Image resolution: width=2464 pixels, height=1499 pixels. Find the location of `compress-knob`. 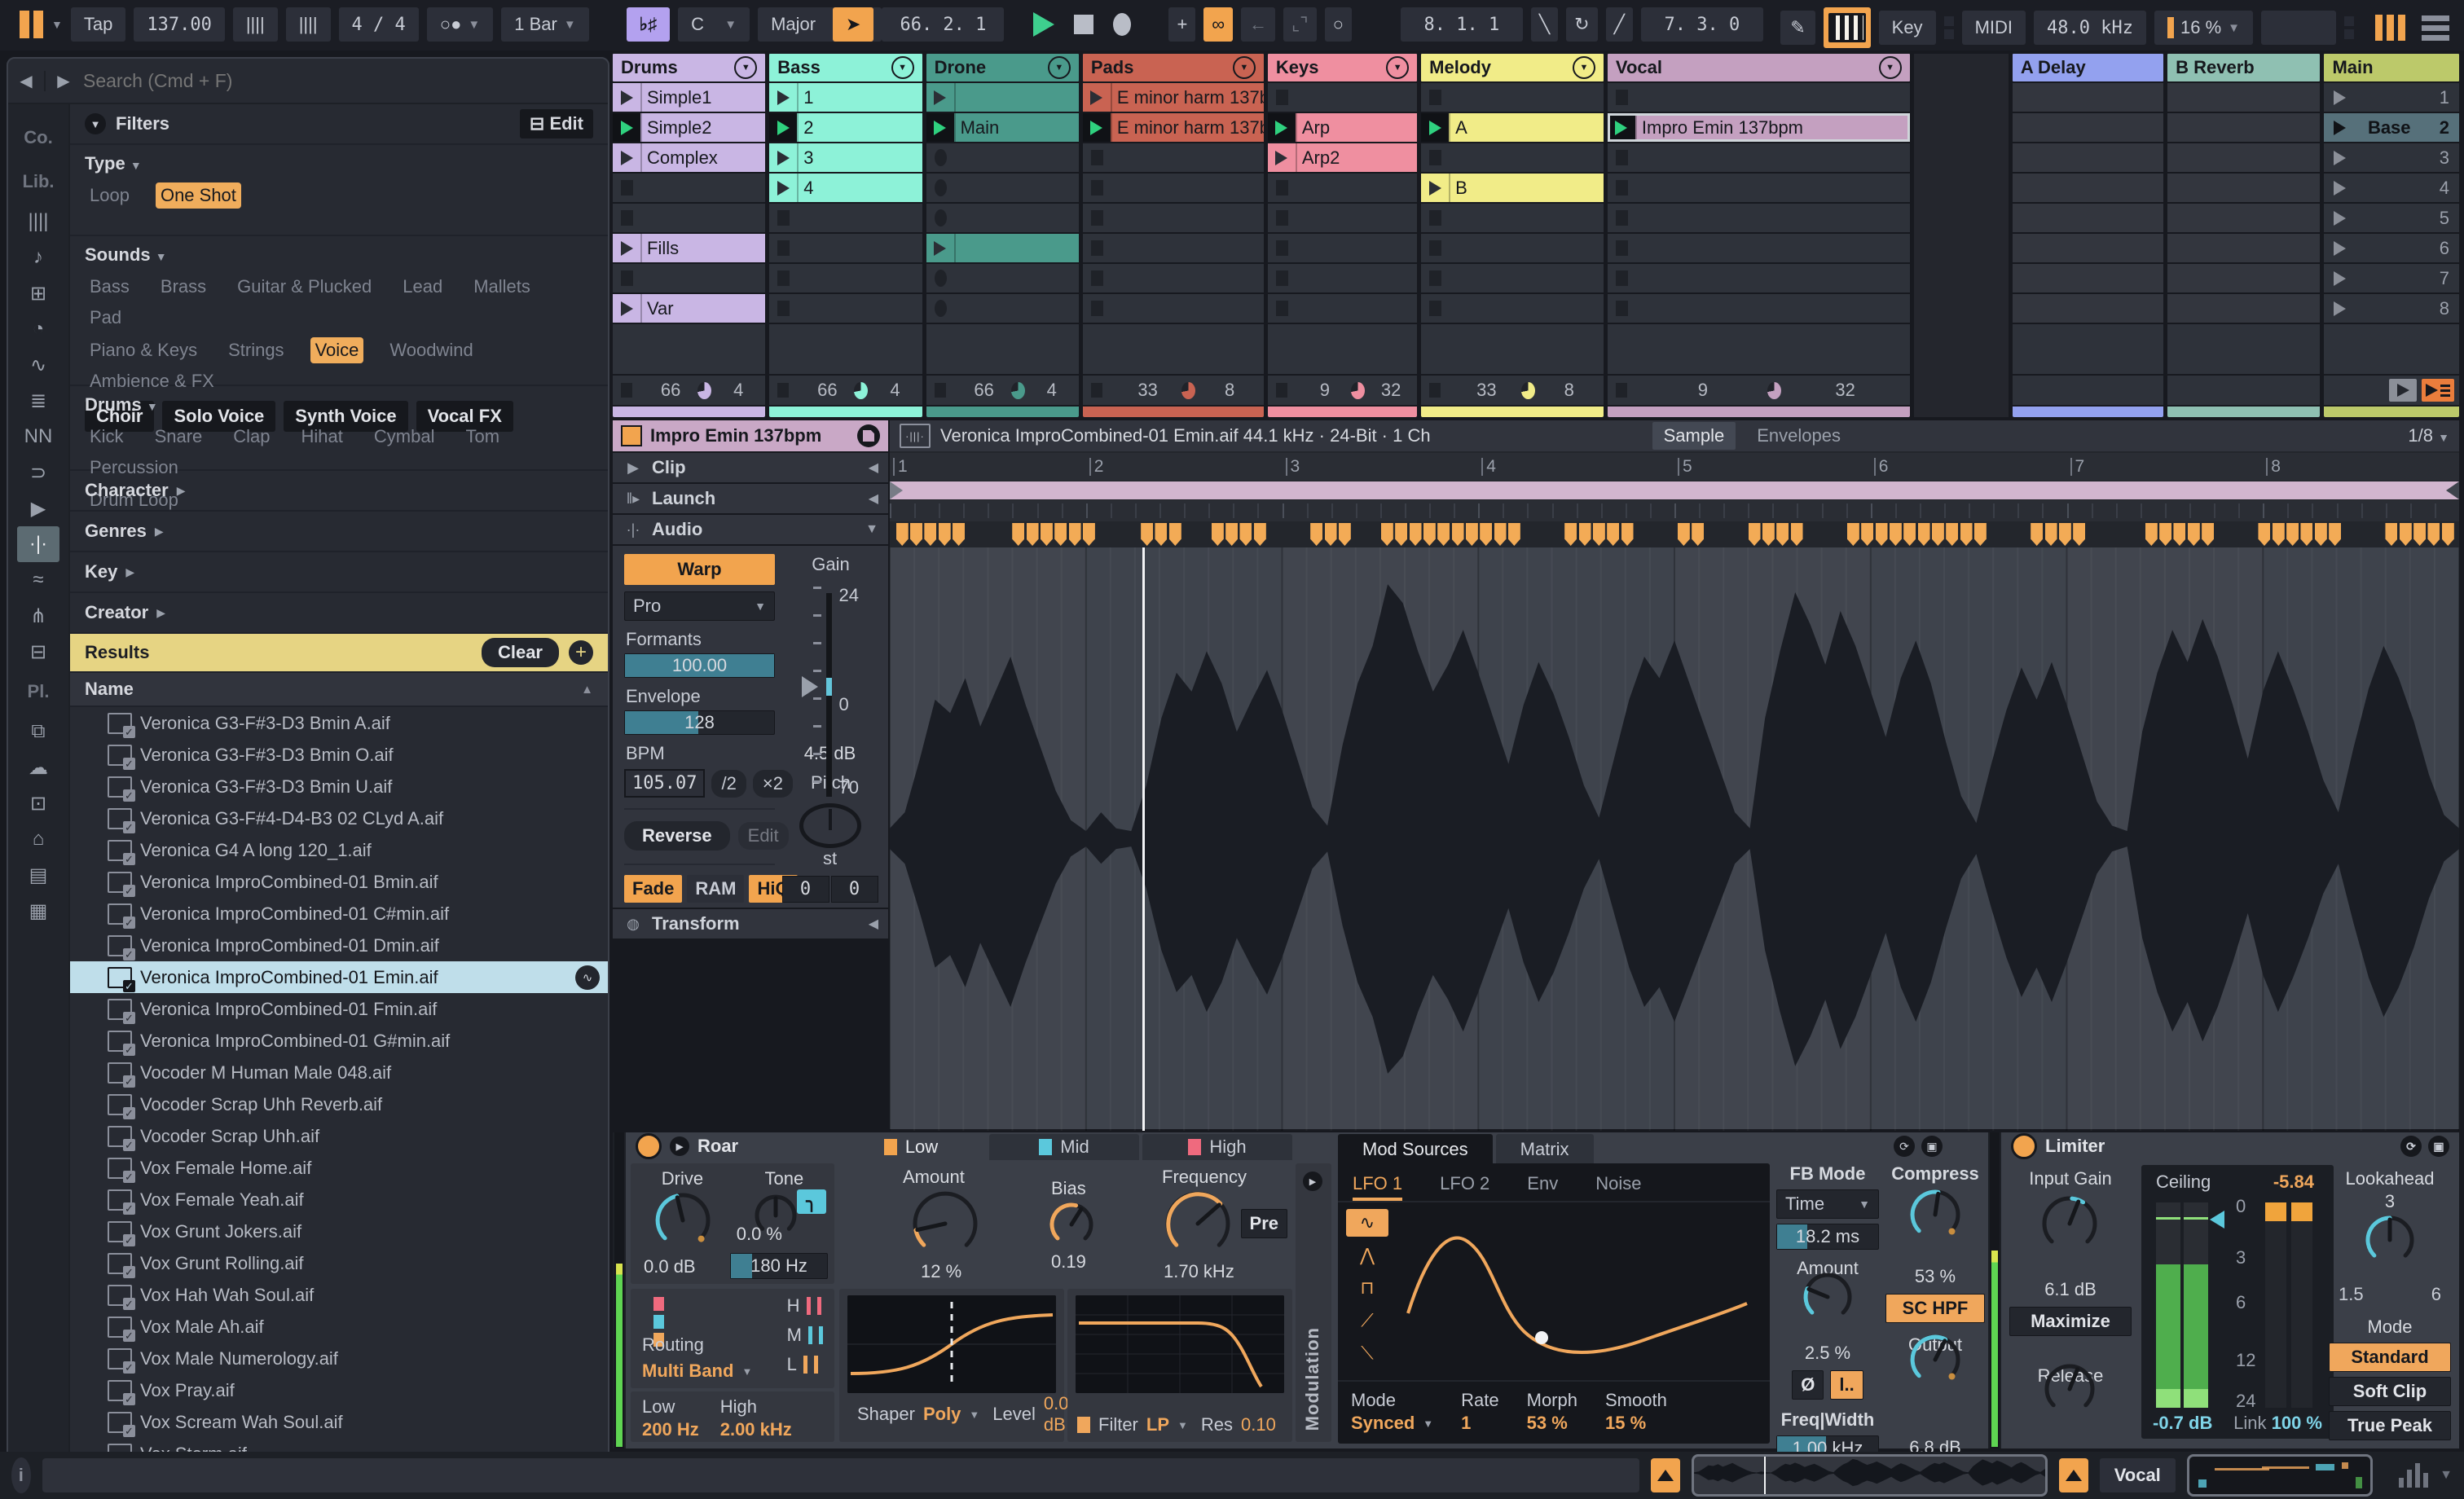

compress-knob is located at coordinates (1935, 1215).